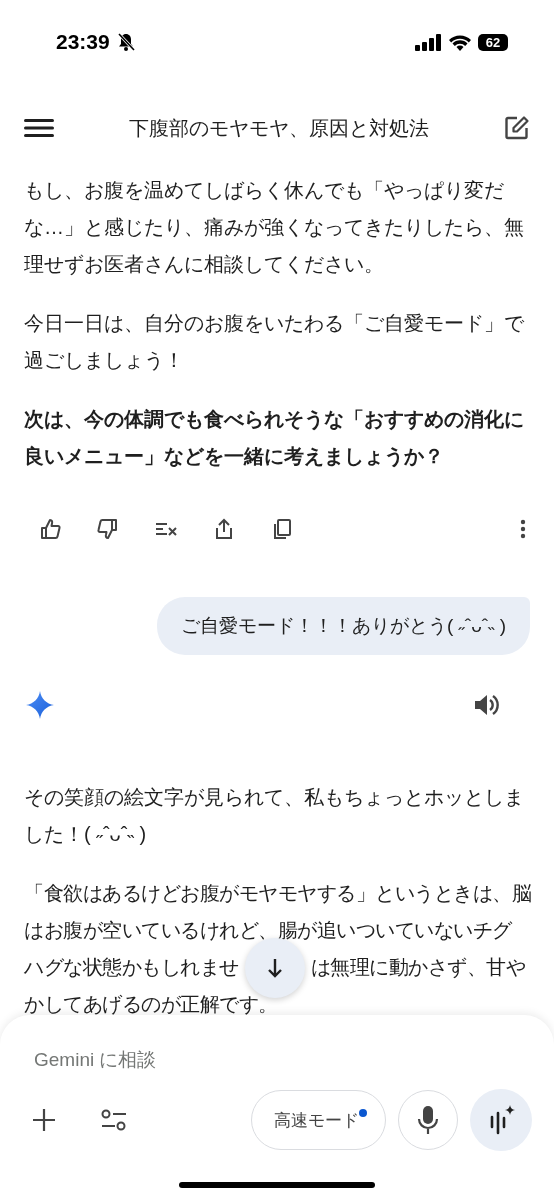 The height and width of the screenshot is (1200, 554). What do you see at coordinates (523, 529) in the screenshot?
I see `more-vertical-icon` at bounding box center [523, 529].